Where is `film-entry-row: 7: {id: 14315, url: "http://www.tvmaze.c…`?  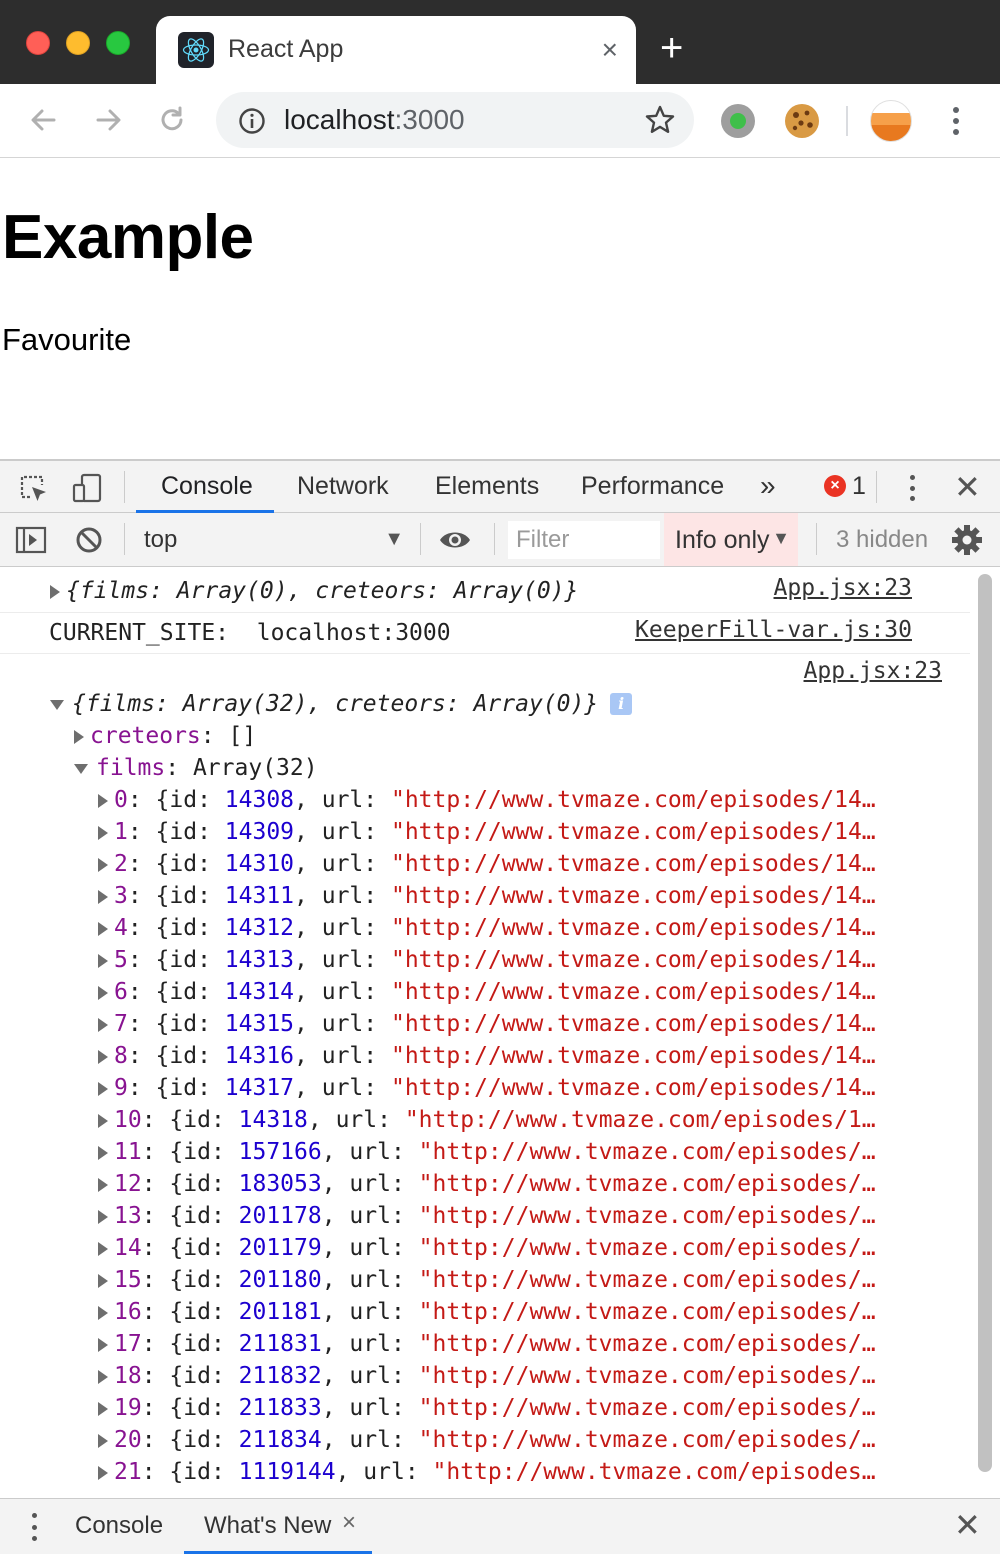
film-entry-row: 7: {id: 14315, url: "http://www.tvmaze.c… is located at coordinates (487, 1024).